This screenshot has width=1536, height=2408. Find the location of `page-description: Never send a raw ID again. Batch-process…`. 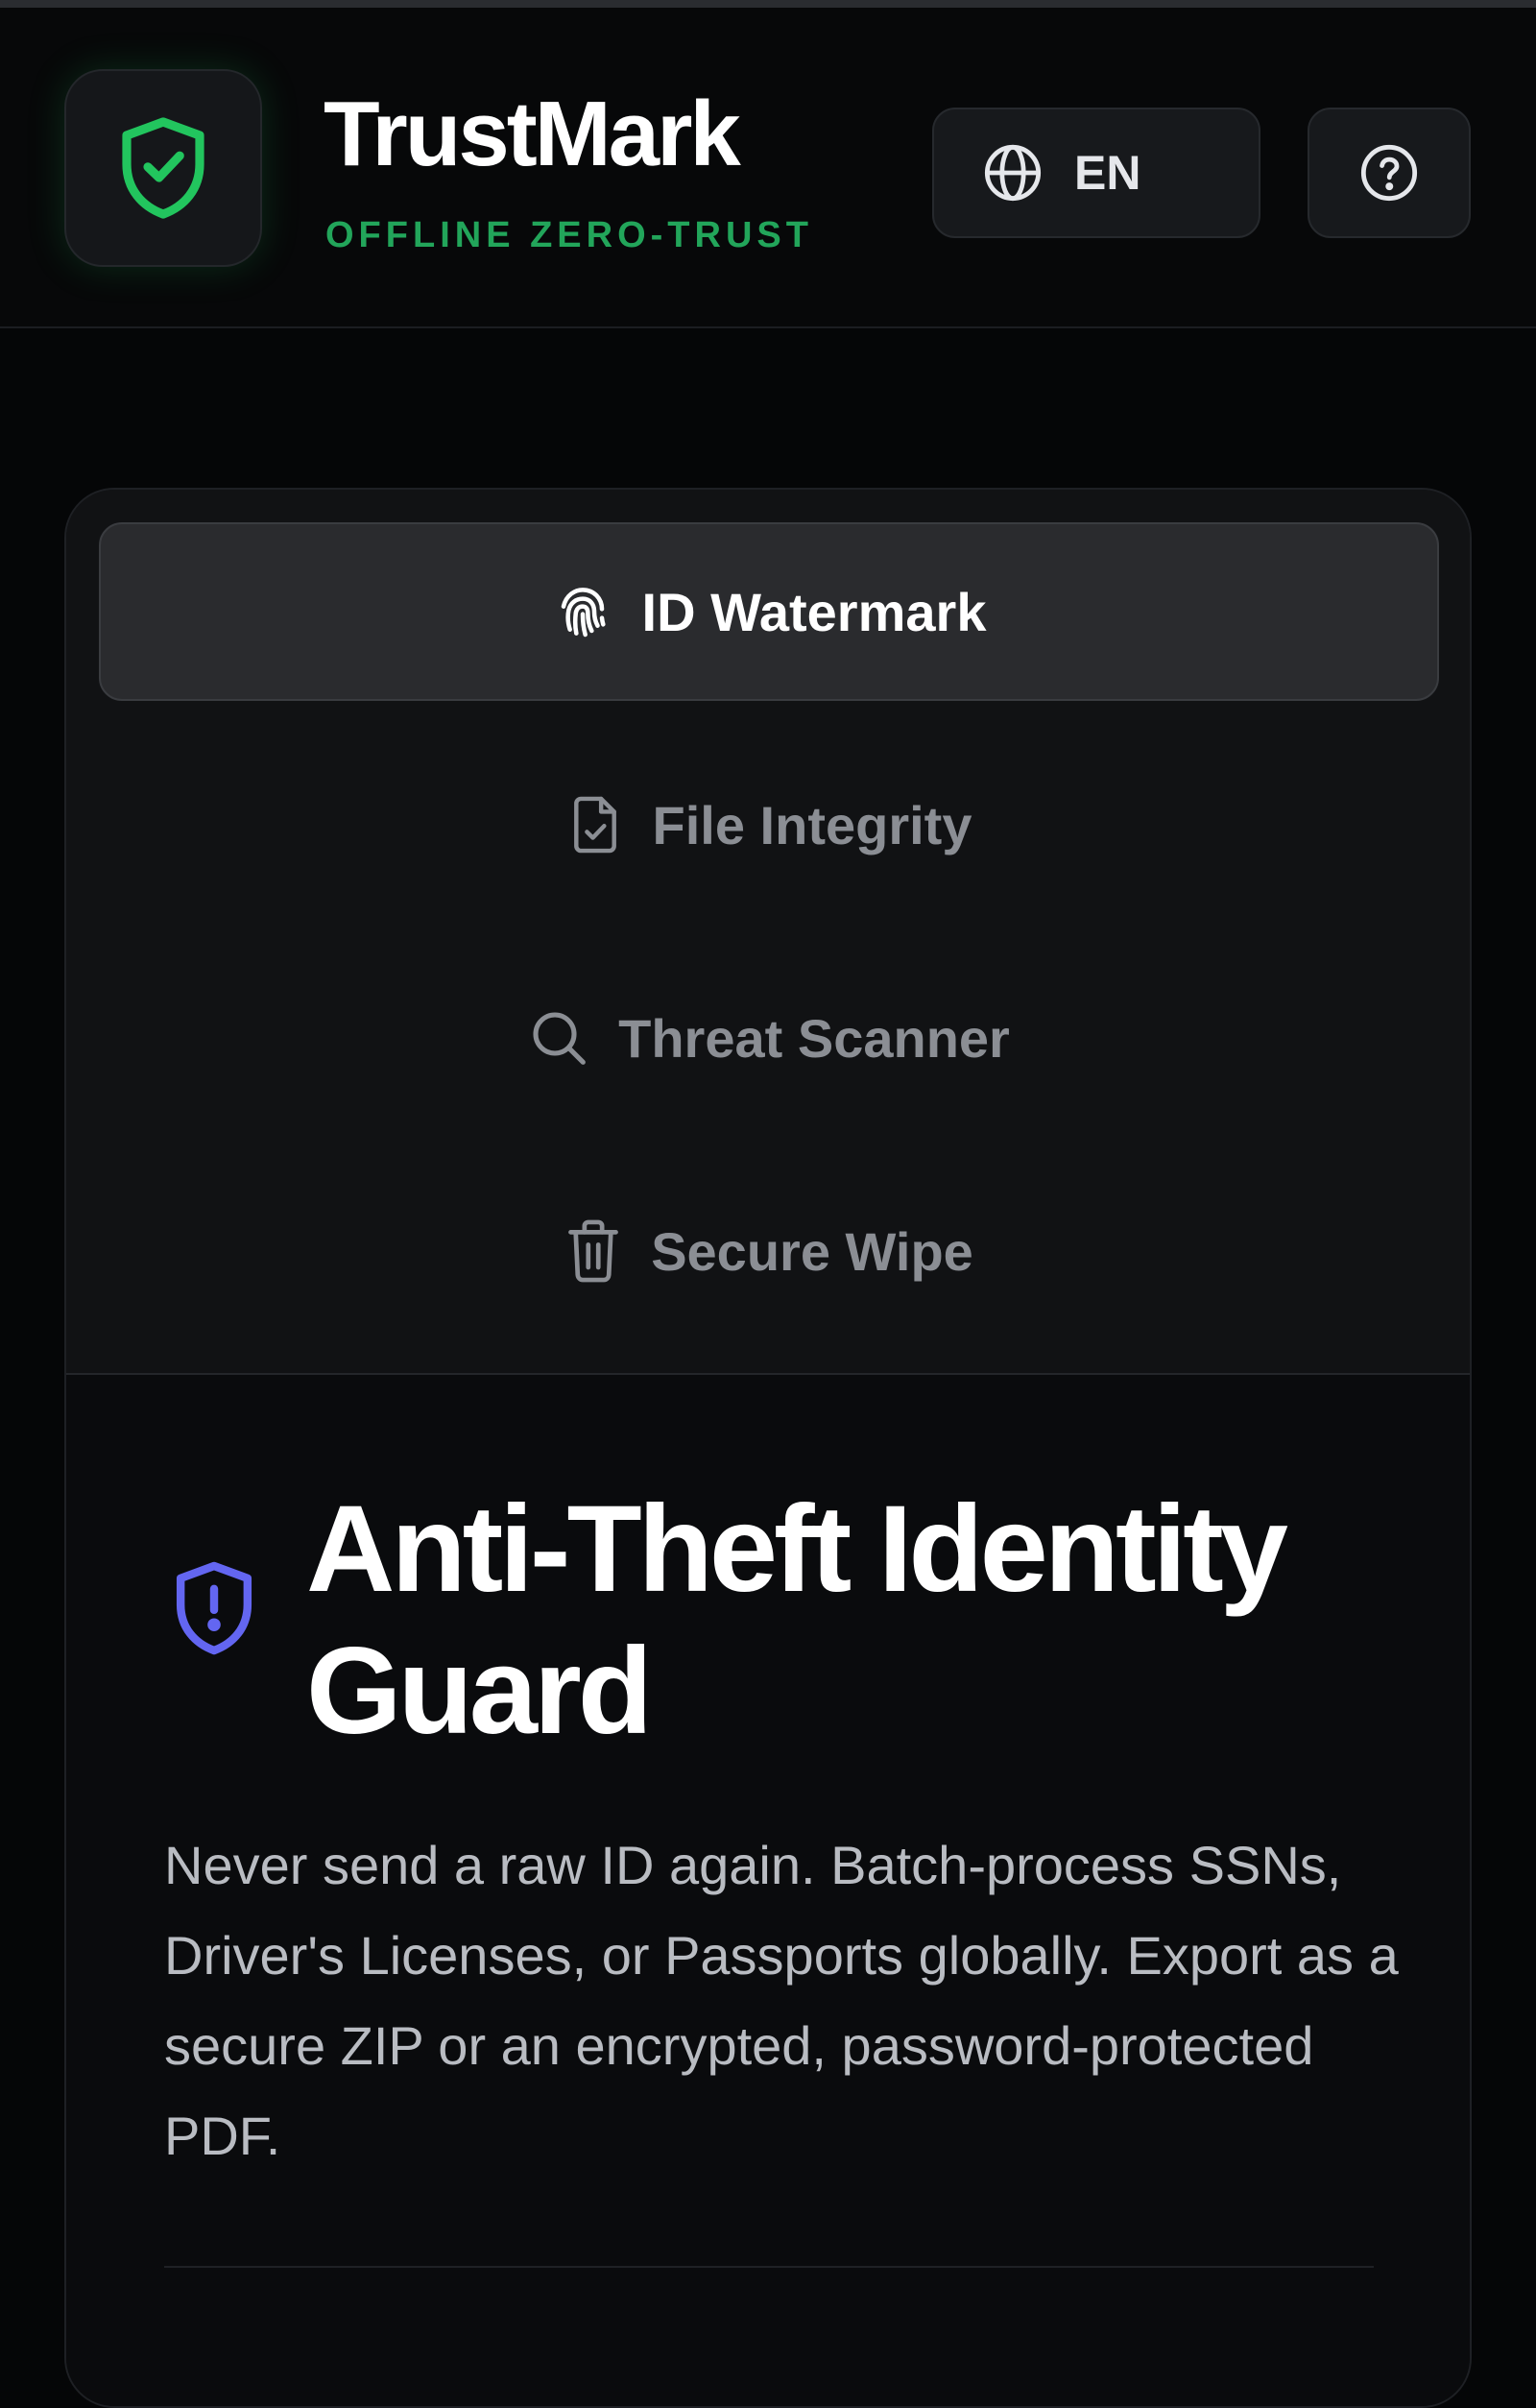

page-description: Never send a raw ID again. Batch-process… is located at coordinates (782, 2000).